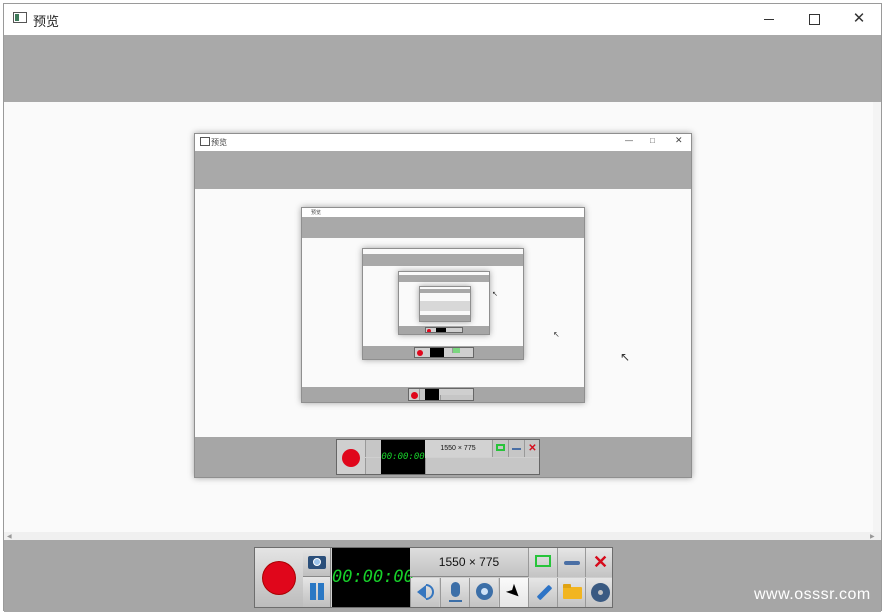 This screenshot has height=614, width=886. Describe the element at coordinates (556, 334) in the screenshot. I see `cursor-icon-2: ↖` at that location.